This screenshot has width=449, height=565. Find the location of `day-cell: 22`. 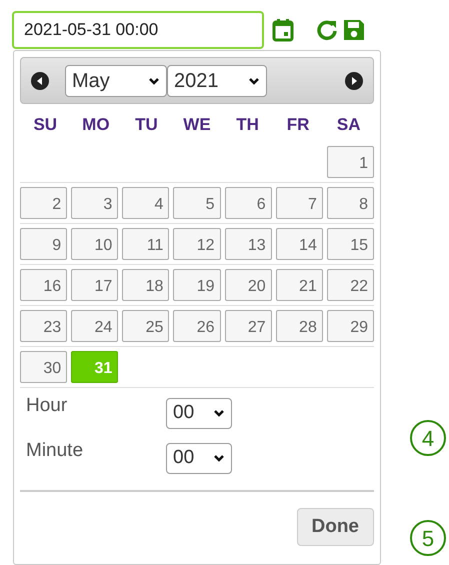

day-cell: 22 is located at coordinates (350, 284).